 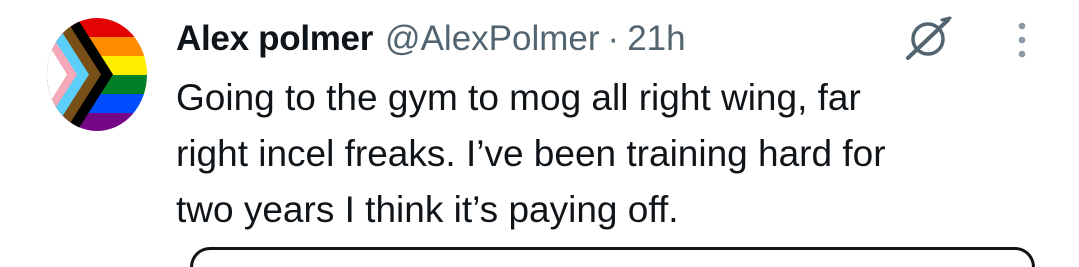 I want to click on timestamp: 21h, so click(x=656, y=39).